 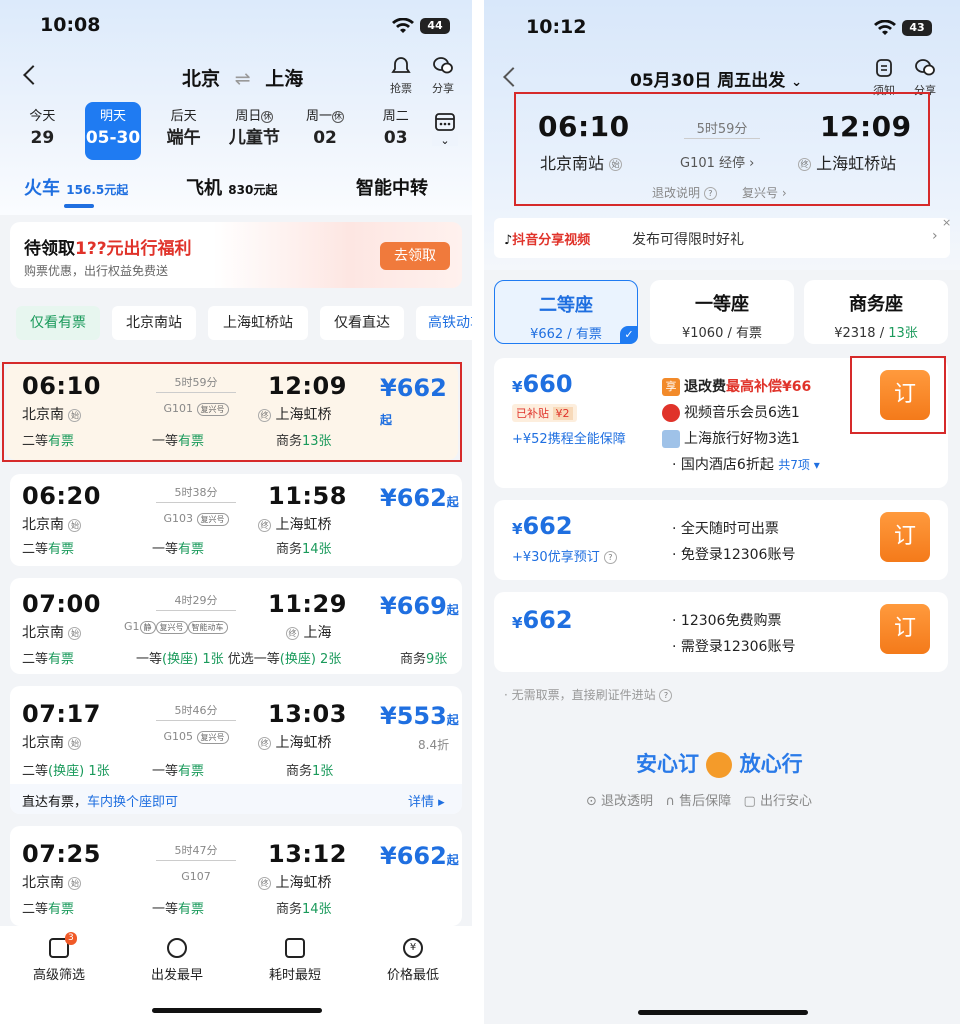 What do you see at coordinates (199, 627) in the screenshot?
I see `train-number: G1 静复兴号 智能动车` at bounding box center [199, 627].